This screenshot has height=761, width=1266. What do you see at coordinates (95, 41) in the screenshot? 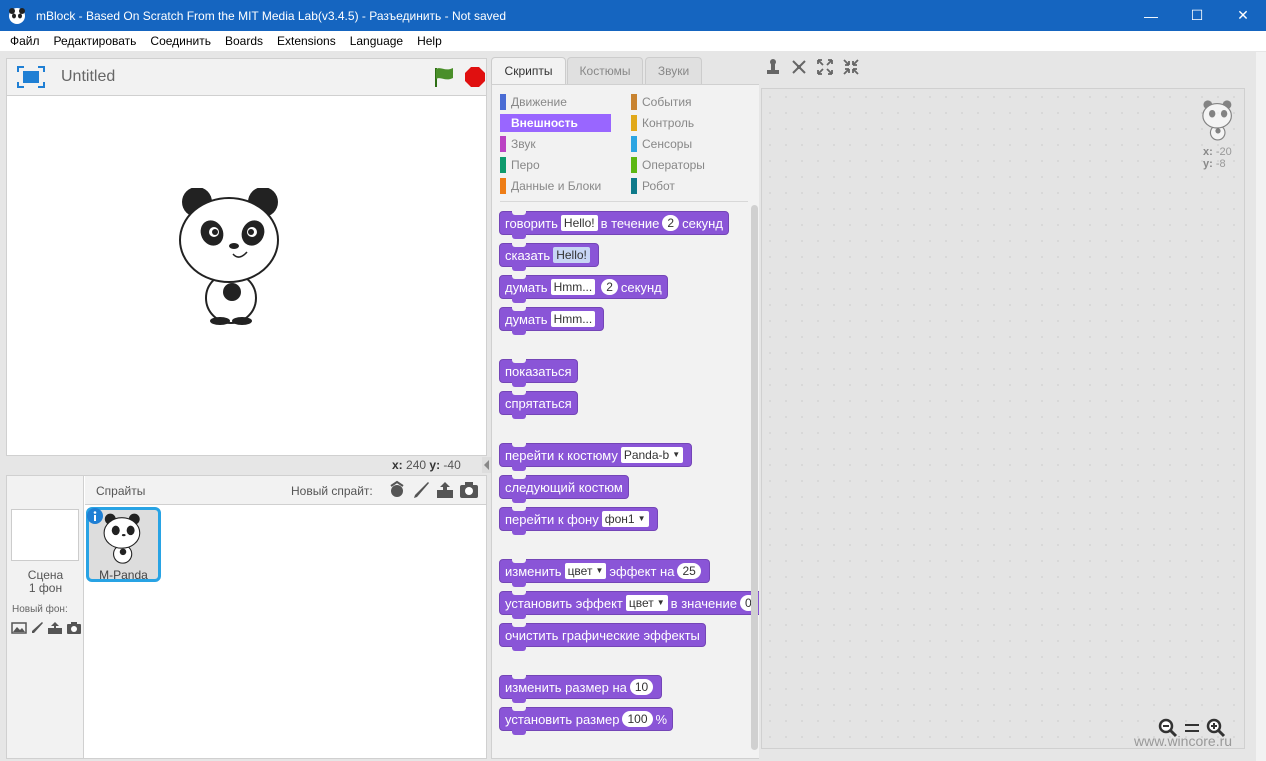
I see `menu-edit: Редактировать` at bounding box center [95, 41].